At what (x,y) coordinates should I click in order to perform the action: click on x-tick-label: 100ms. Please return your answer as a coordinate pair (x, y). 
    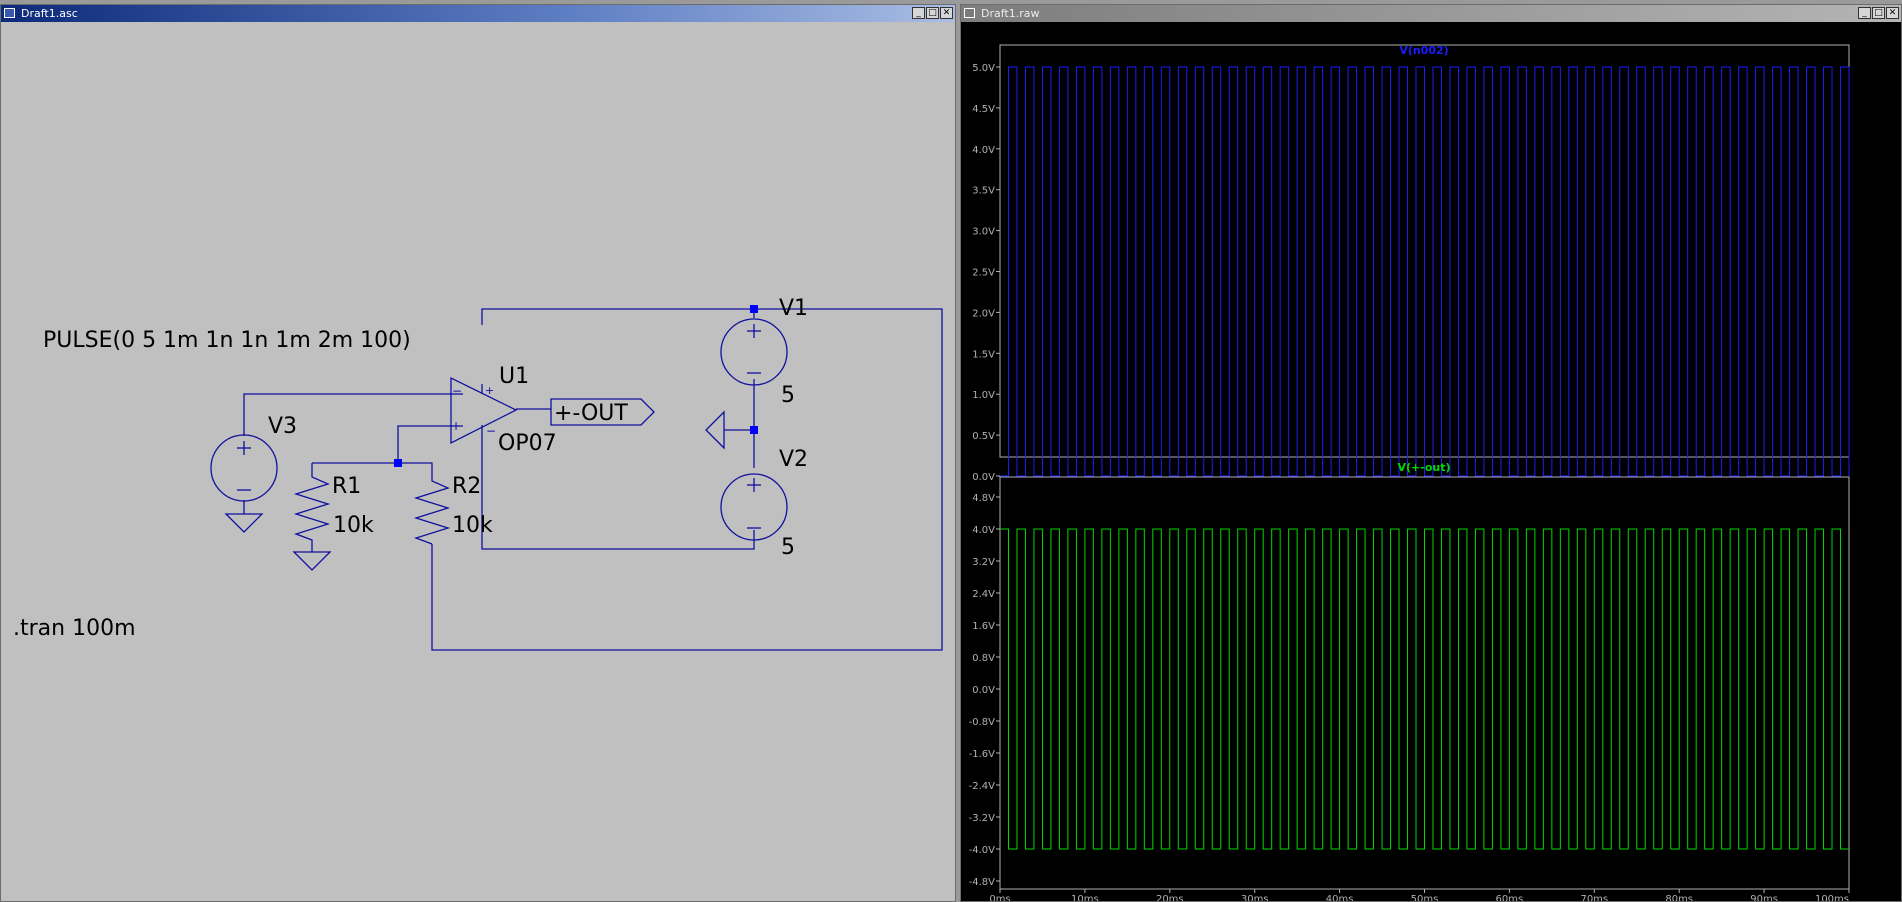
    Looking at the image, I should click on (1832, 898).